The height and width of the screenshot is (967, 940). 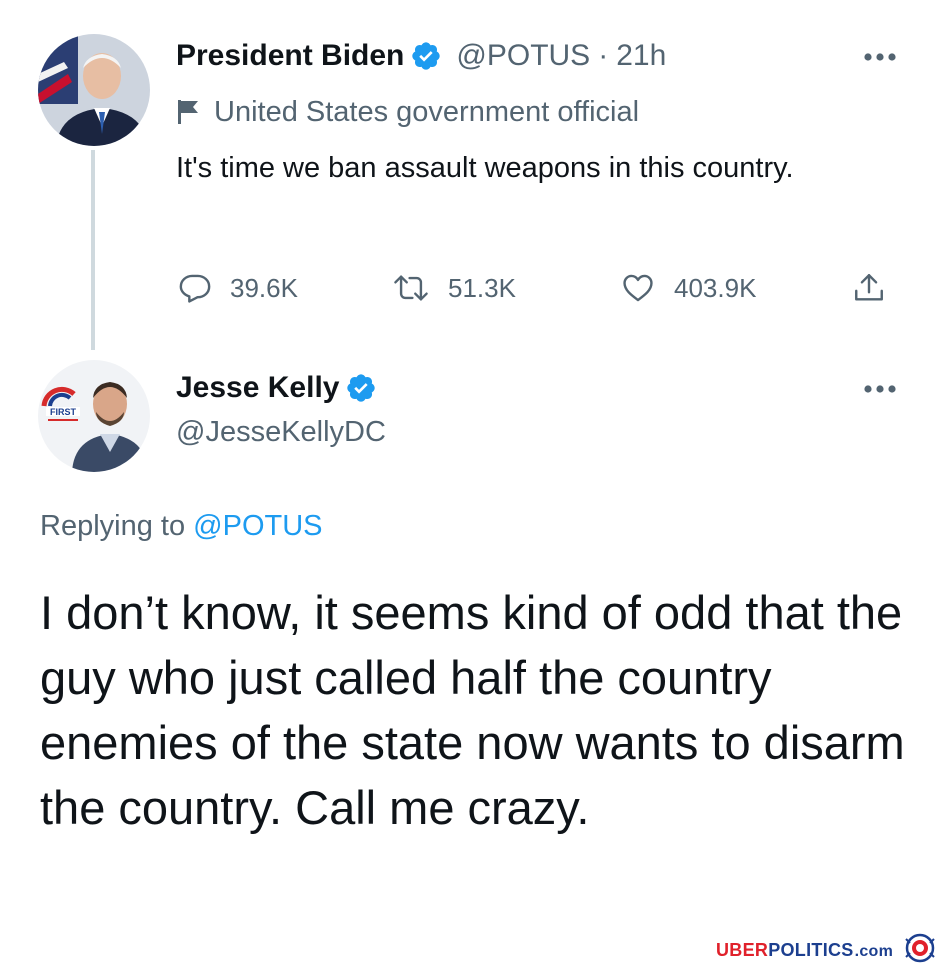 I want to click on like-icon, so click(x=638, y=288).